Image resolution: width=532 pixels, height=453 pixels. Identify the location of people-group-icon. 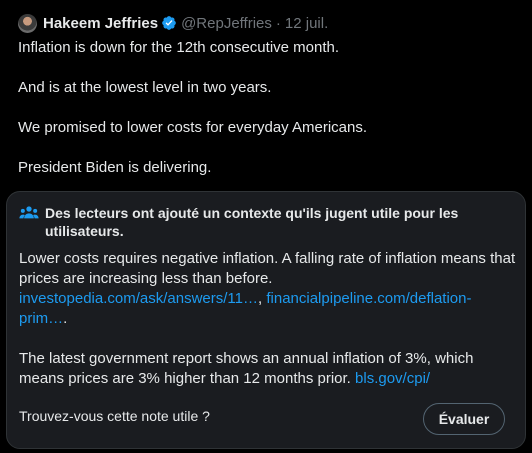
(29, 212).